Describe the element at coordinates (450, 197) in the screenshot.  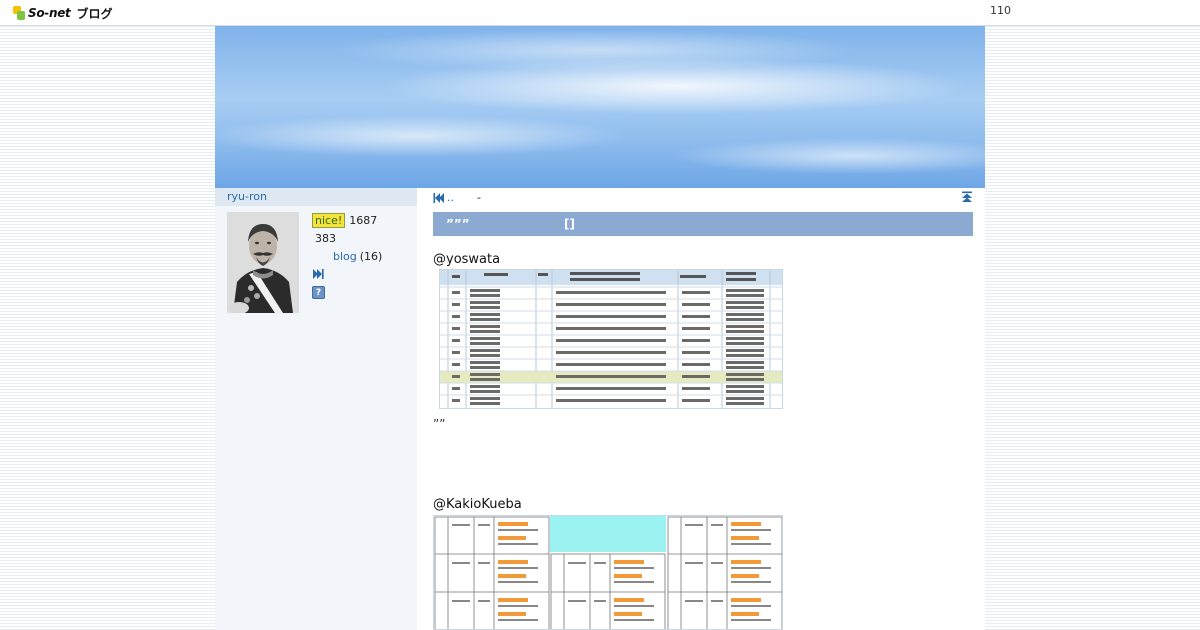
I see `prev-article-label: ..` at that location.